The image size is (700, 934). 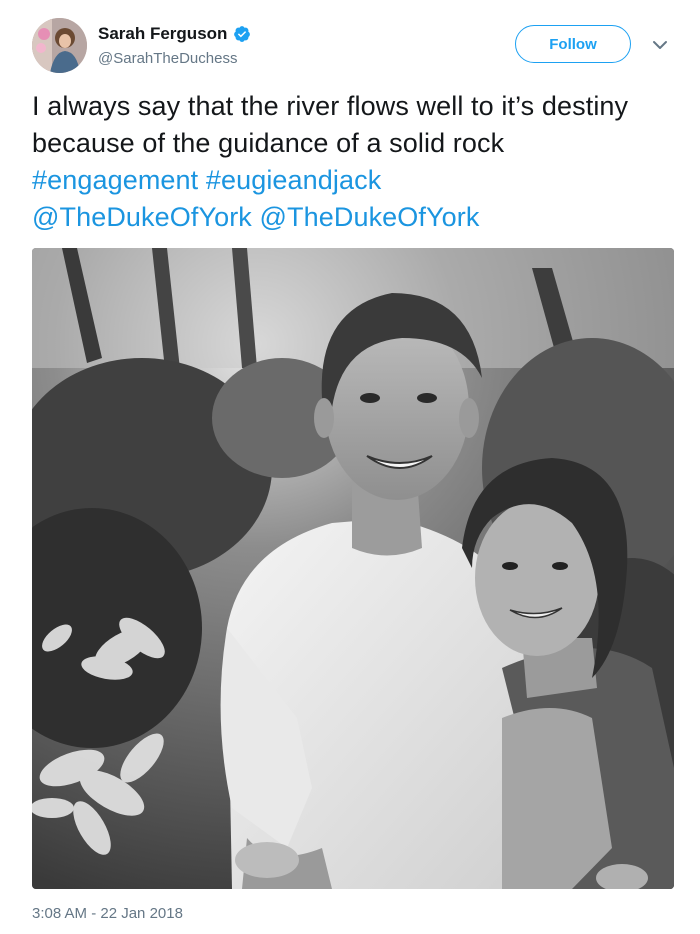 I want to click on avatar, so click(x=59, y=45).